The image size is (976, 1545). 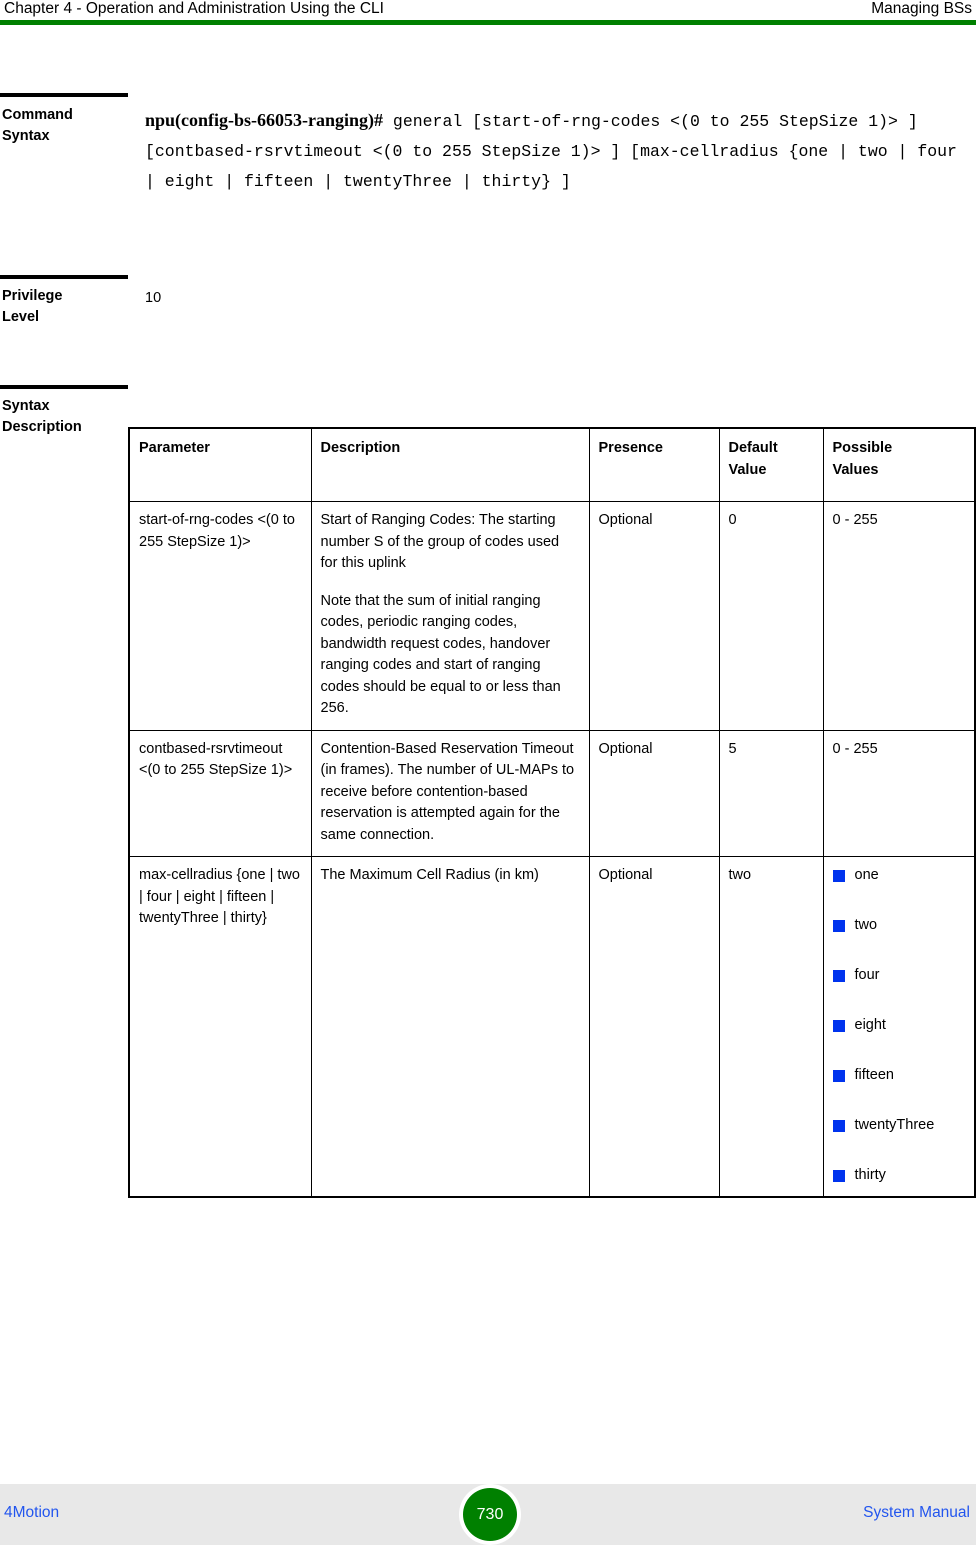 What do you see at coordinates (753, 448) in the screenshot?
I see `column-header-default-line1: Default` at bounding box center [753, 448].